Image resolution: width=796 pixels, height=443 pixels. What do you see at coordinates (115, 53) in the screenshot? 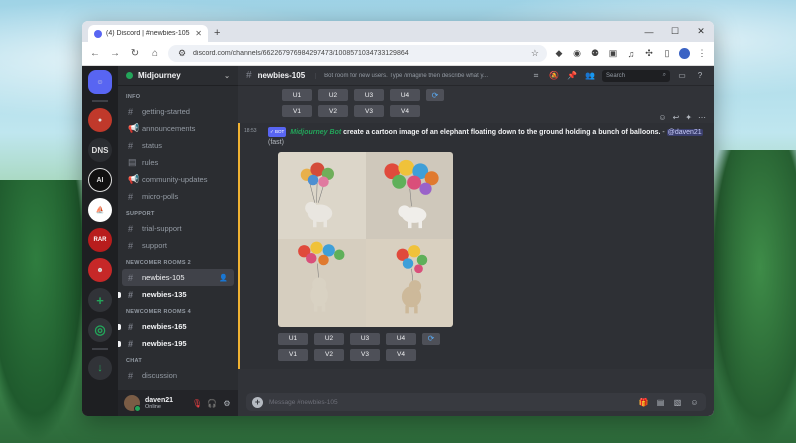
I see `forward-icon: →` at bounding box center [115, 53].